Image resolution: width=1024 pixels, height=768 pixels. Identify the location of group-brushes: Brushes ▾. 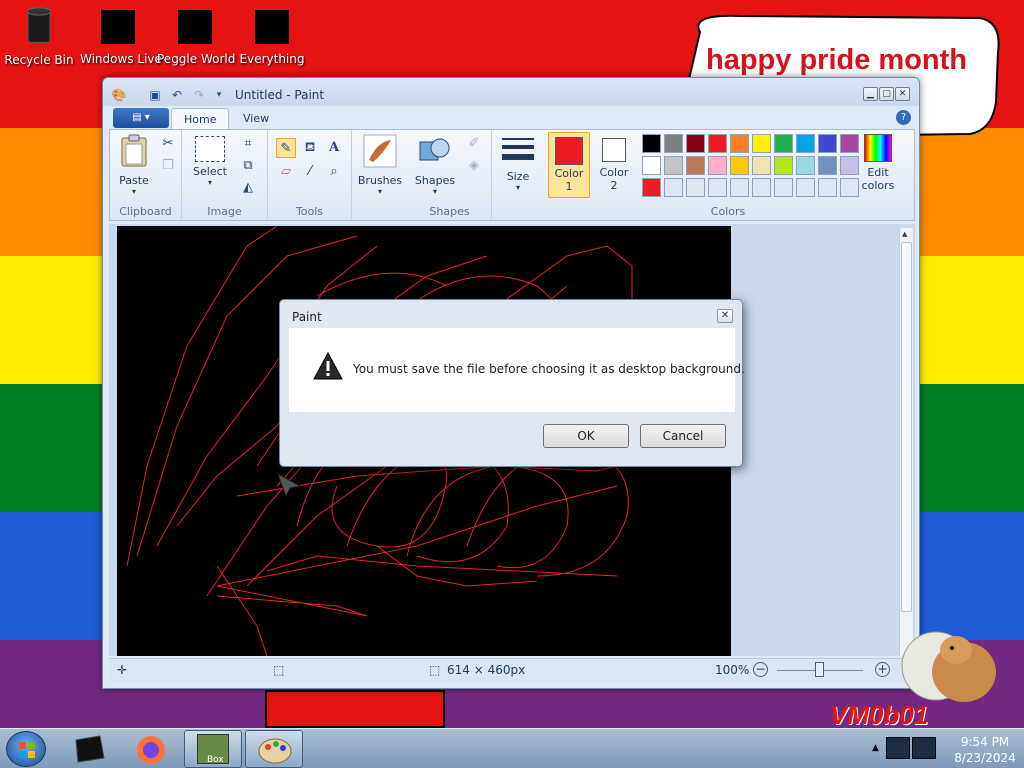
(380, 175).